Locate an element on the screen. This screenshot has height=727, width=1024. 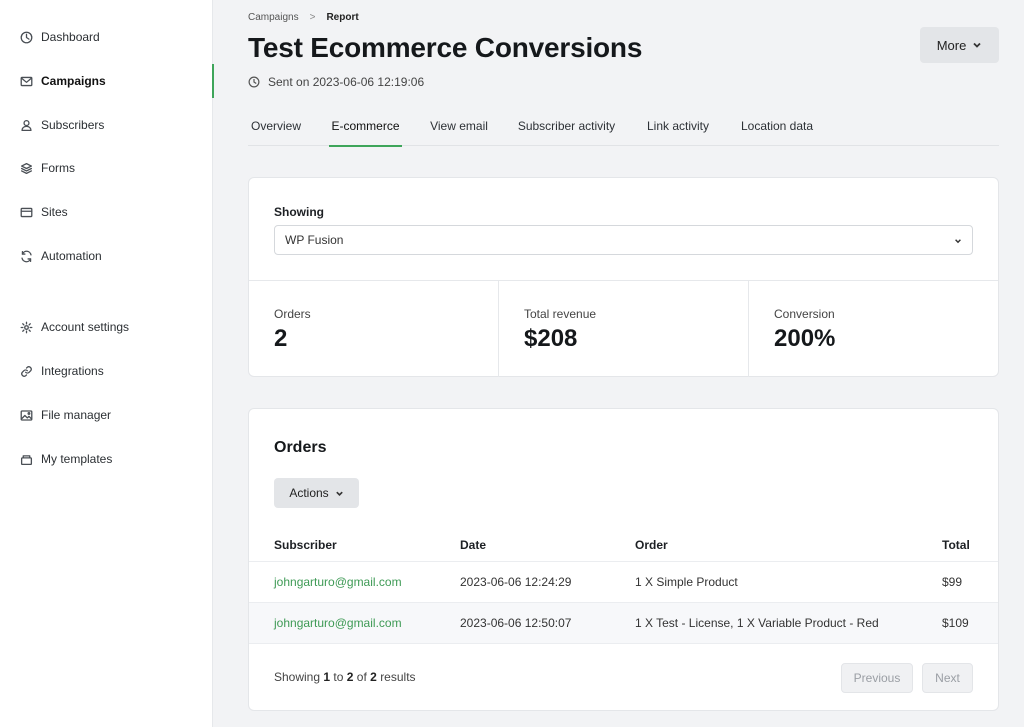
results-prefix: Showing is located at coordinates (297, 677).